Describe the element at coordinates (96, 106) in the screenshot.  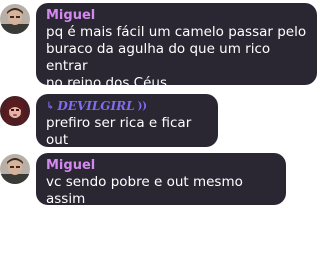
I see `author-name-text: DEVILGIRL` at that location.